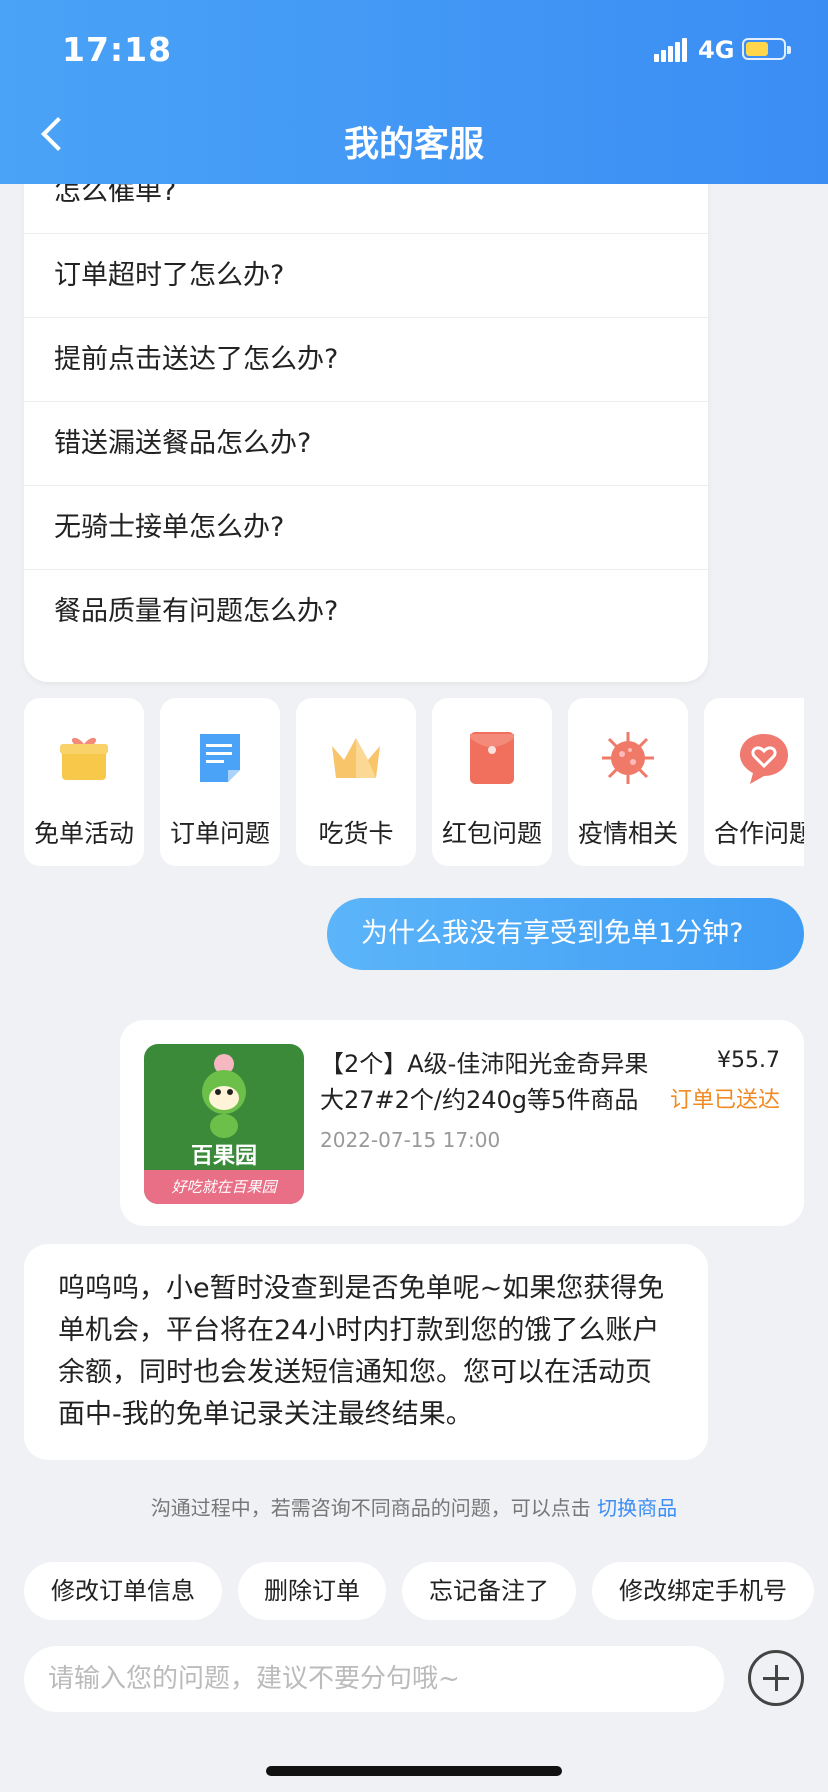  What do you see at coordinates (366, 528) in the screenshot?
I see `faq-item: 无骑士接单怎么办?` at bounding box center [366, 528].